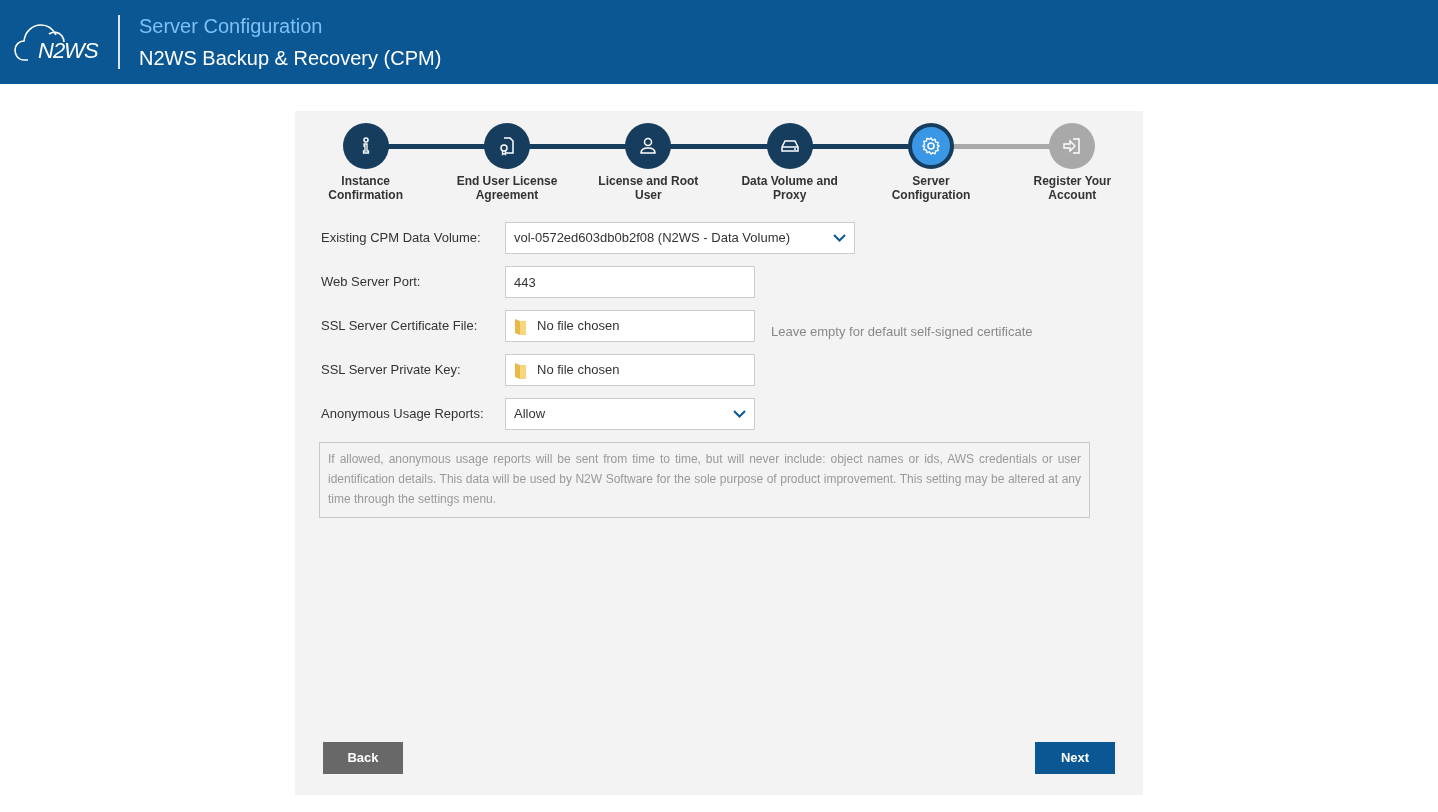  Describe the element at coordinates (507, 146) in the screenshot. I see `certificate-icon` at that location.